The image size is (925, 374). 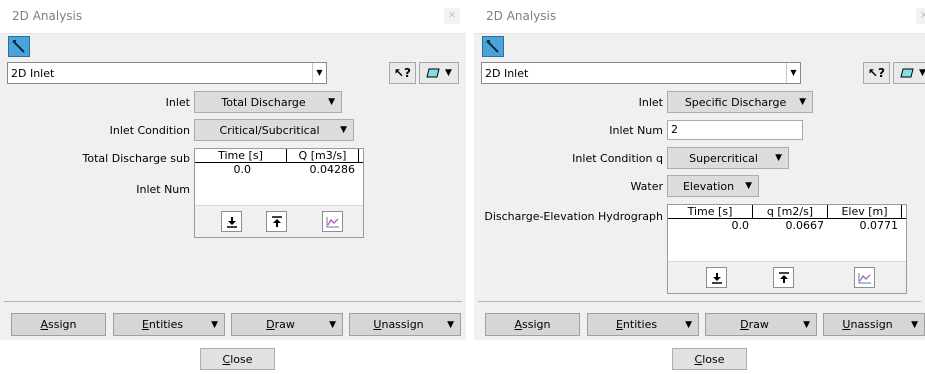 I want to click on left-draw-button: Draw ▼, so click(x=287, y=324).